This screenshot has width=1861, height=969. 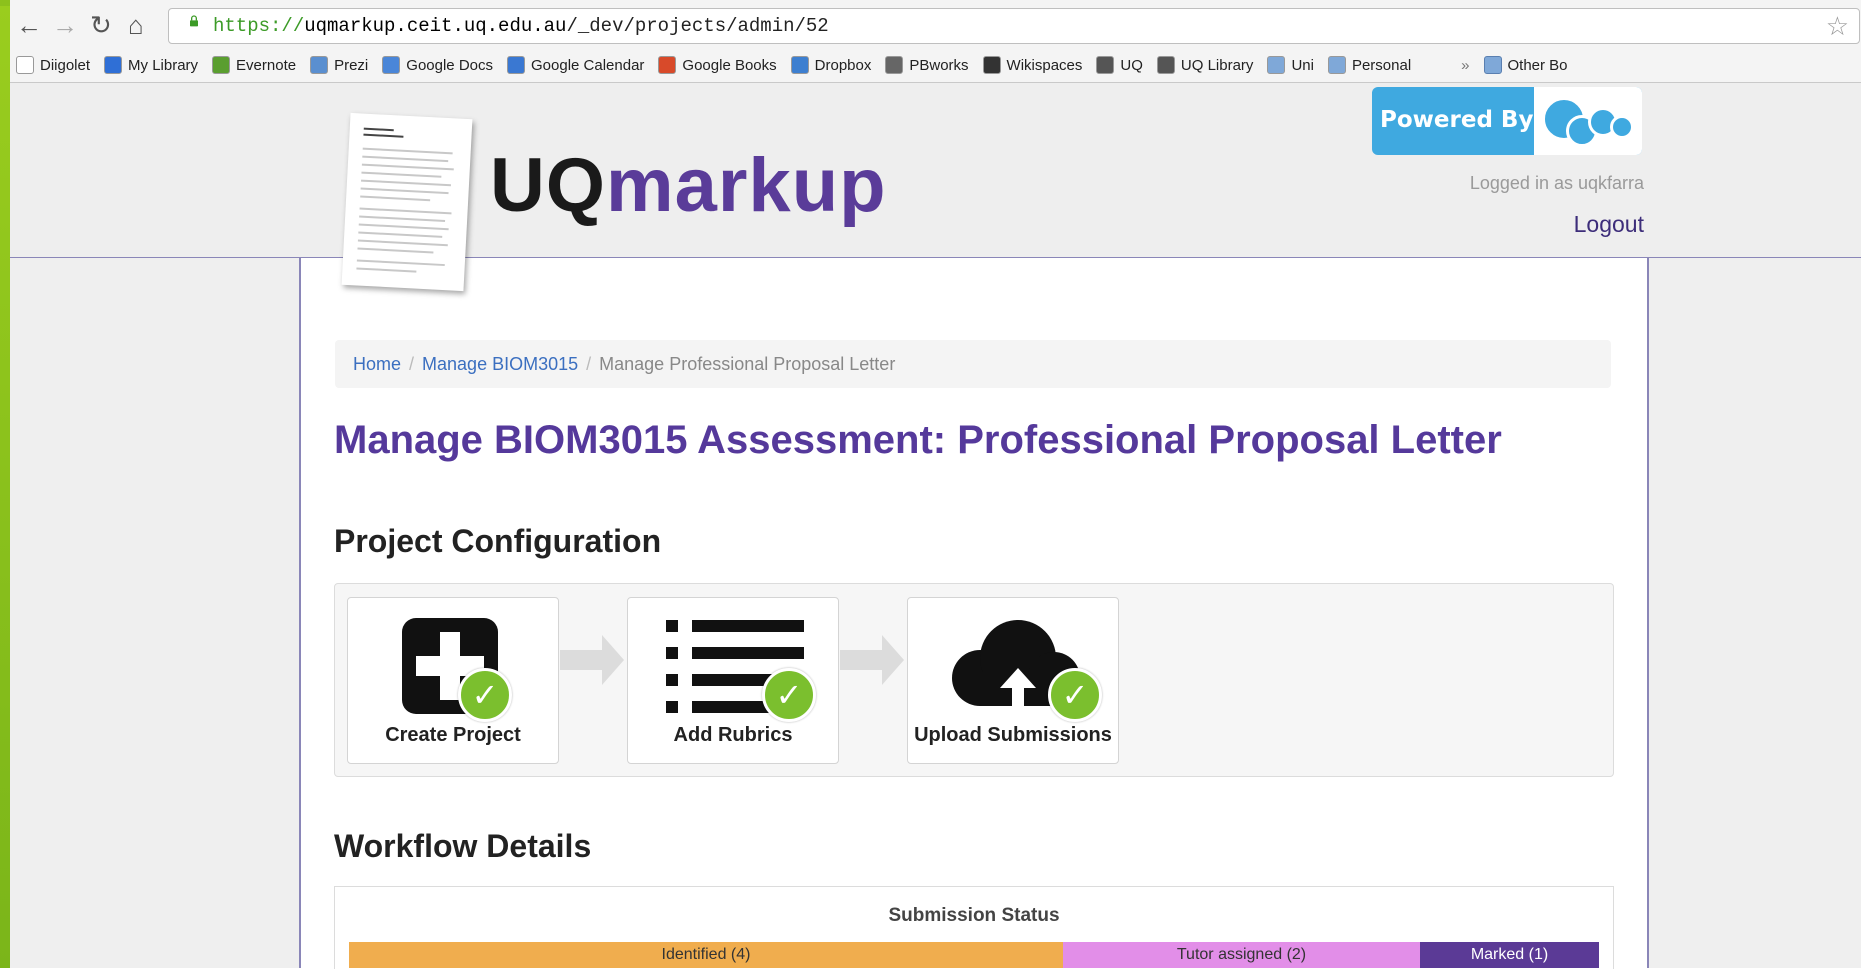 I want to click on breadcrumb-home-link: Home, so click(x=377, y=364).